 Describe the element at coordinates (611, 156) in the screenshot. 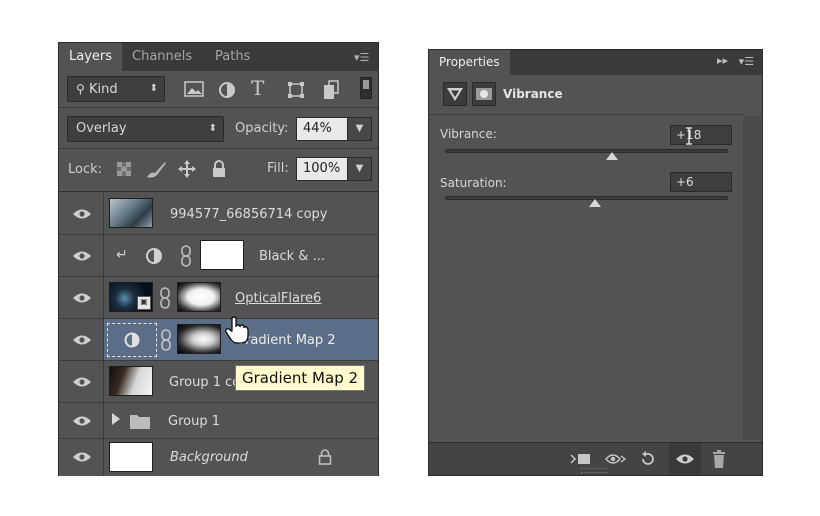

I see `vibrance-slider-knob` at that location.